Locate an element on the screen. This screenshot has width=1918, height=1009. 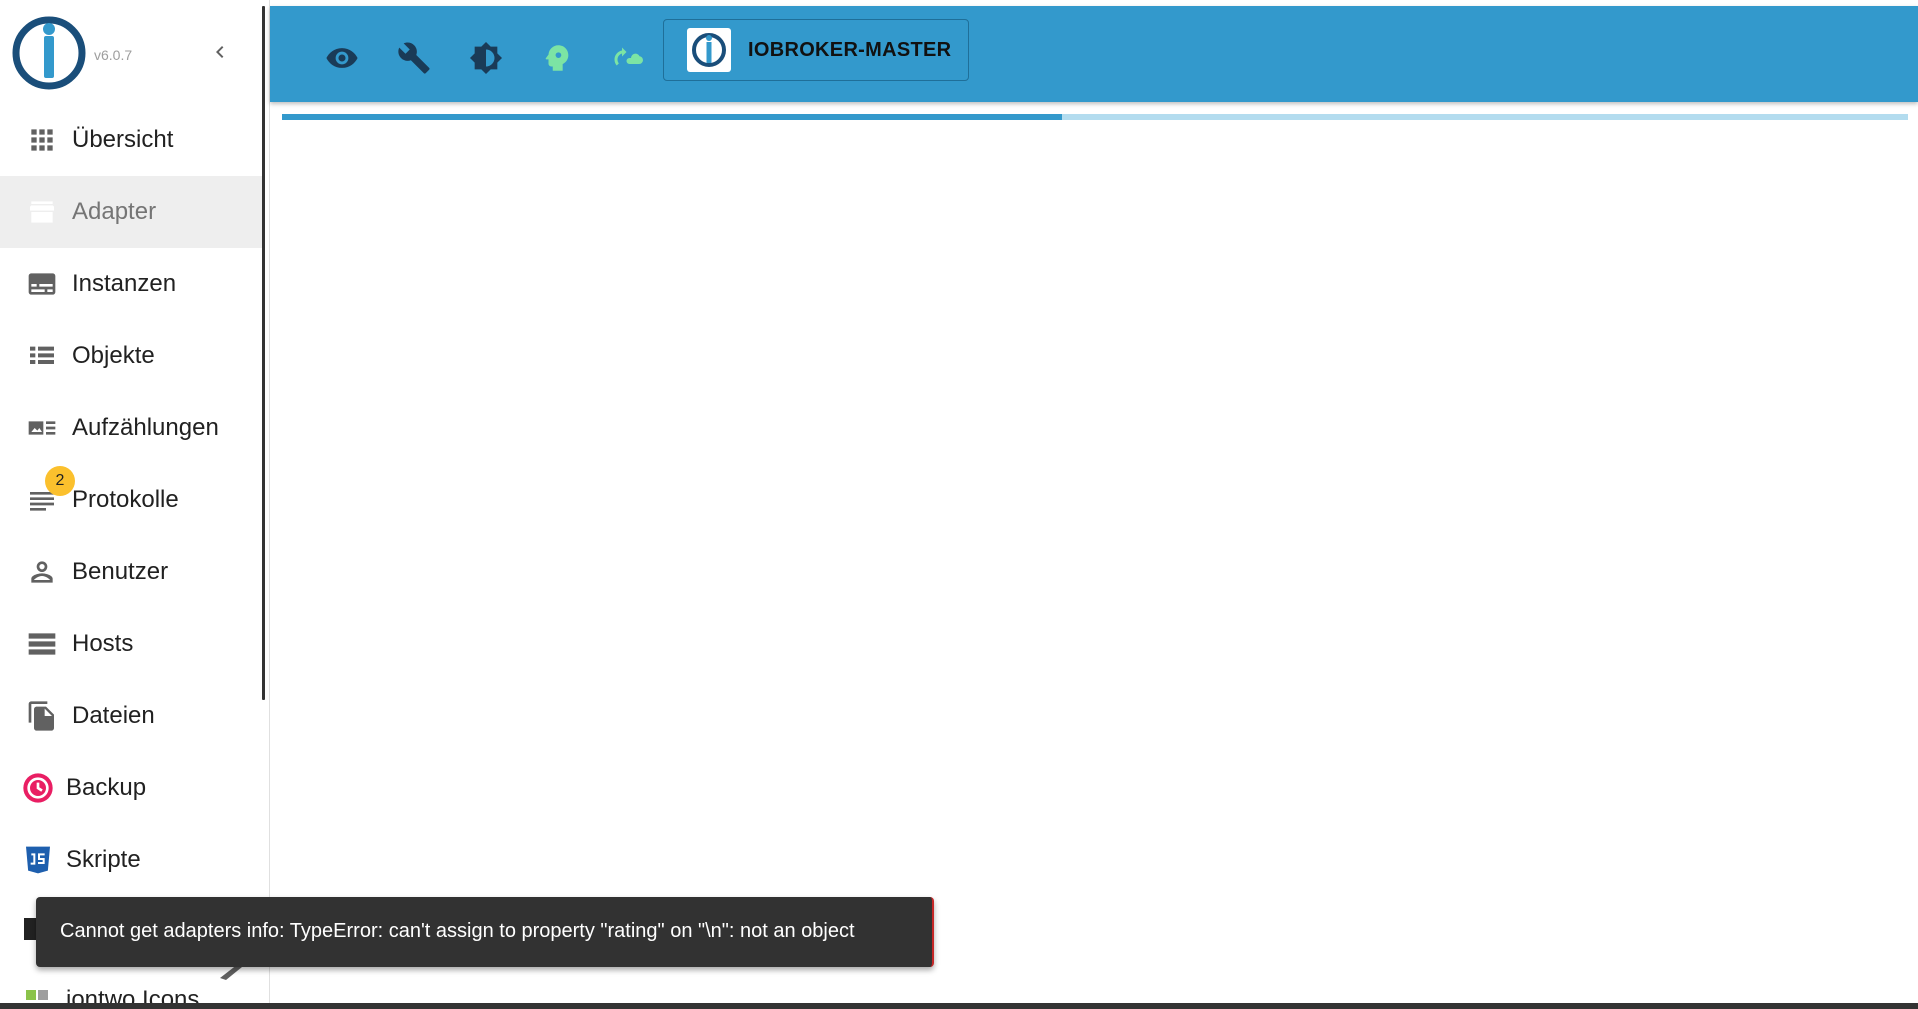
backup-clock-icon is located at coordinates (38, 788).